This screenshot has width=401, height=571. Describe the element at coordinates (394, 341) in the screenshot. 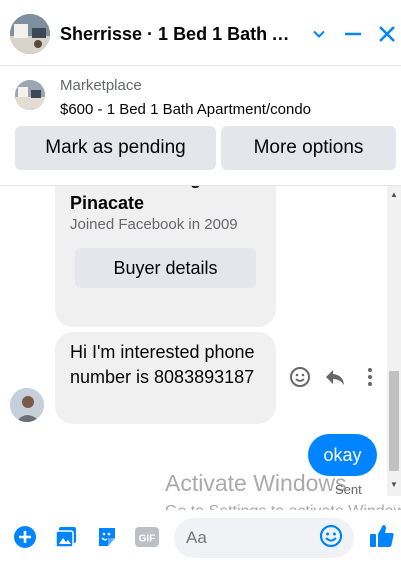

I see `thread-scrollbar: ▲ ▼` at that location.